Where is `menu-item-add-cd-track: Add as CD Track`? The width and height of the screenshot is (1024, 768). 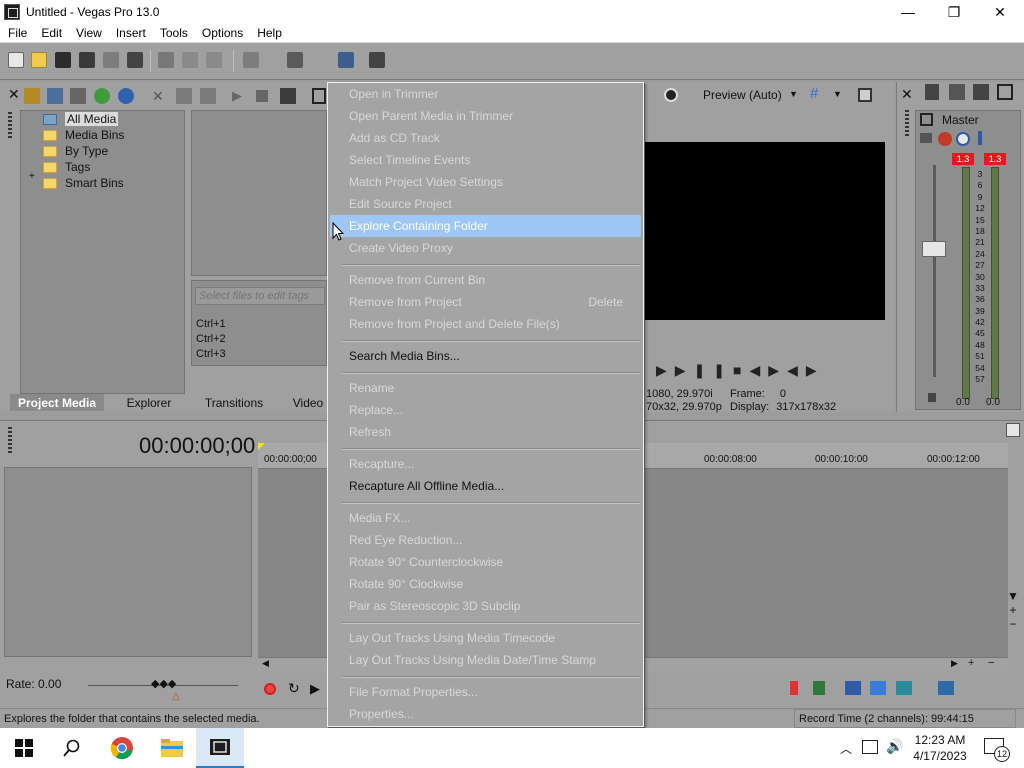 menu-item-add-cd-track: Add as CD Track is located at coordinates (485, 138).